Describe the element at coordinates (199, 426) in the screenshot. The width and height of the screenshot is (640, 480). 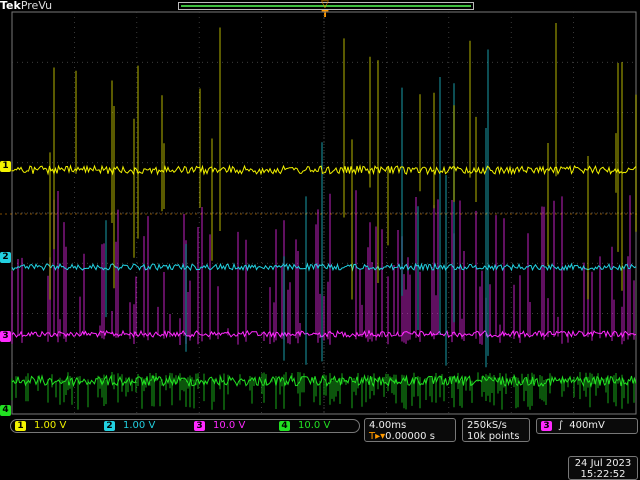
I see `channel-3-badge: 3` at that location.